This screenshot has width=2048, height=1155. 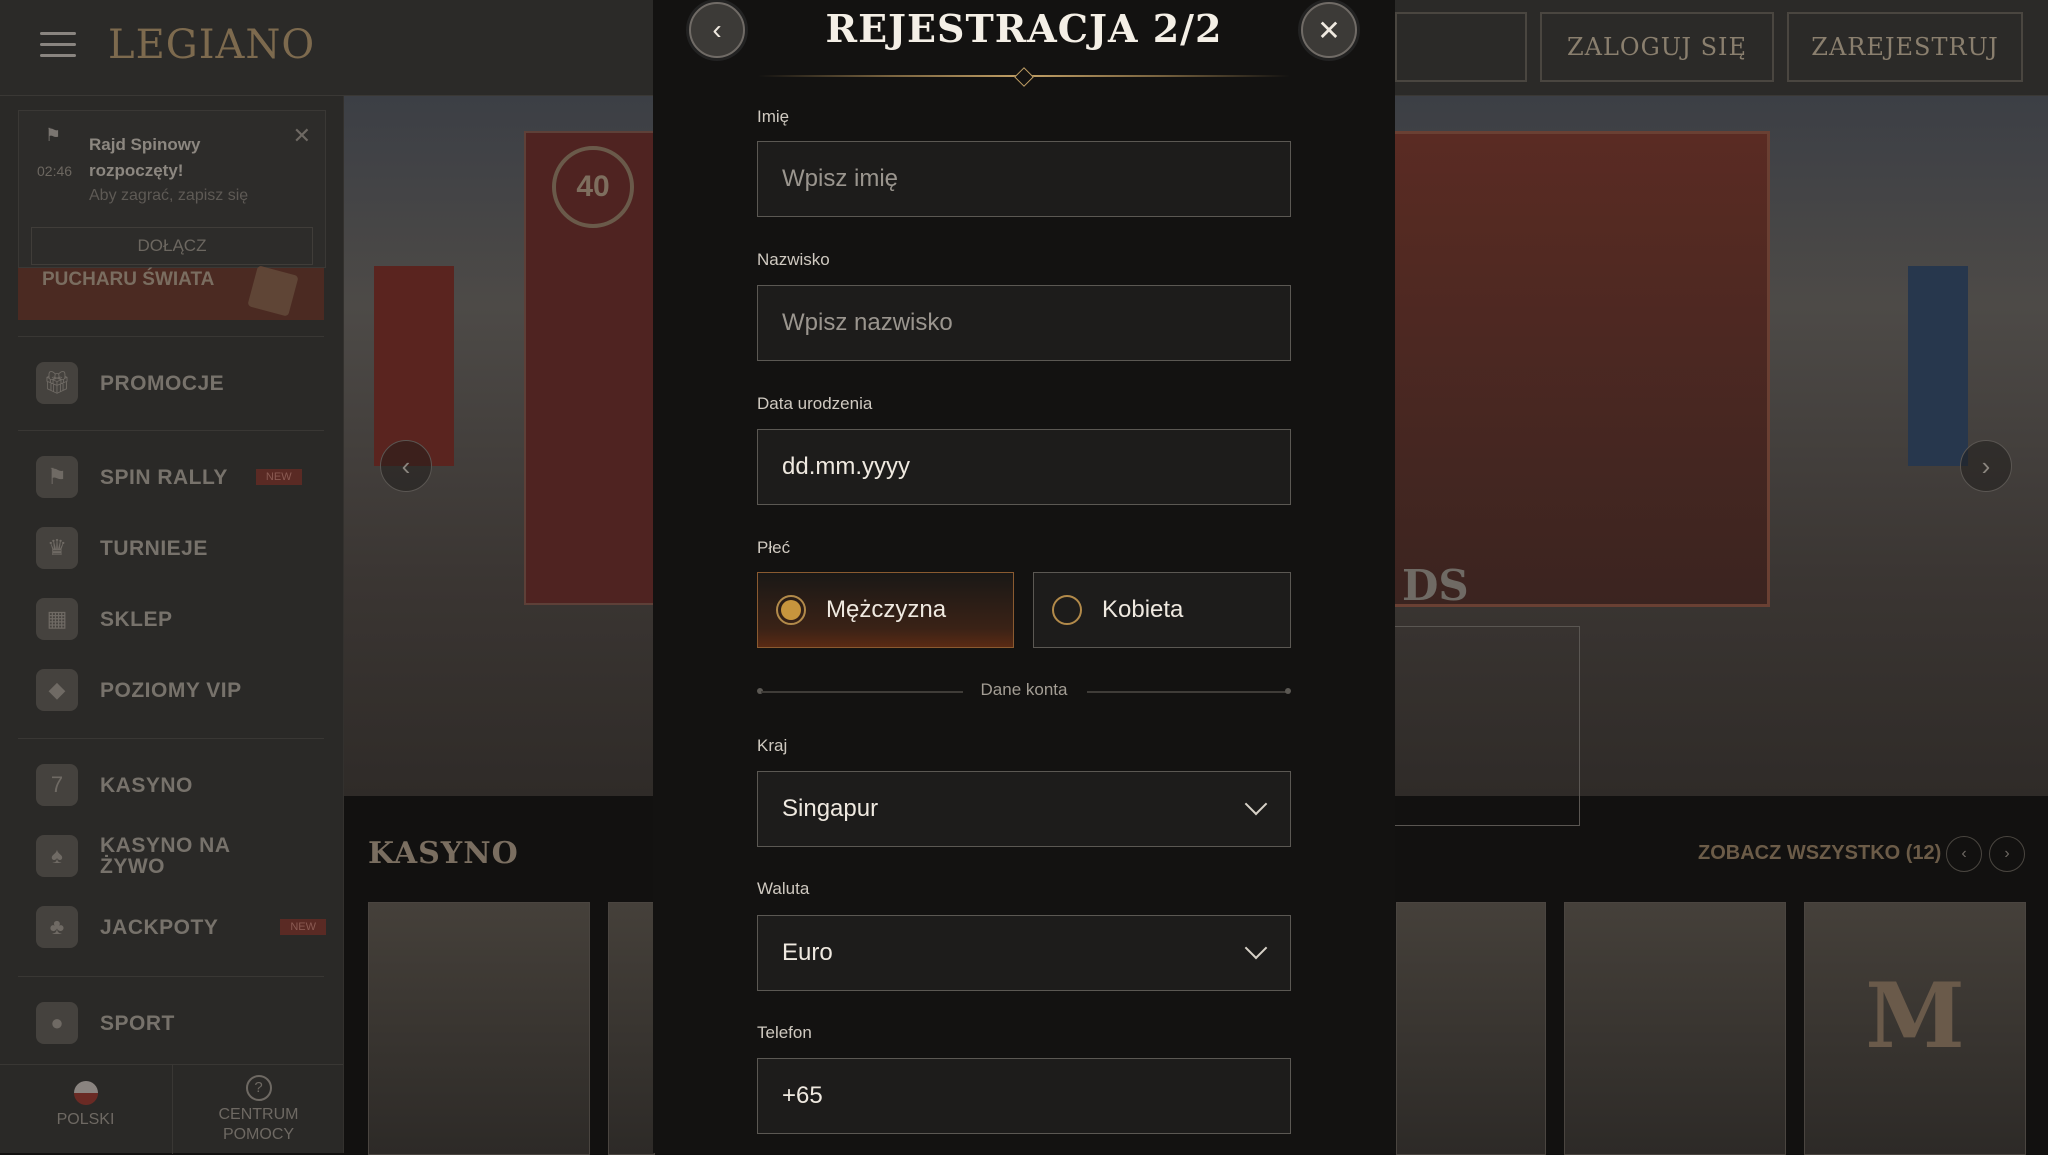 I want to click on cup-icon, so click(x=273, y=291).